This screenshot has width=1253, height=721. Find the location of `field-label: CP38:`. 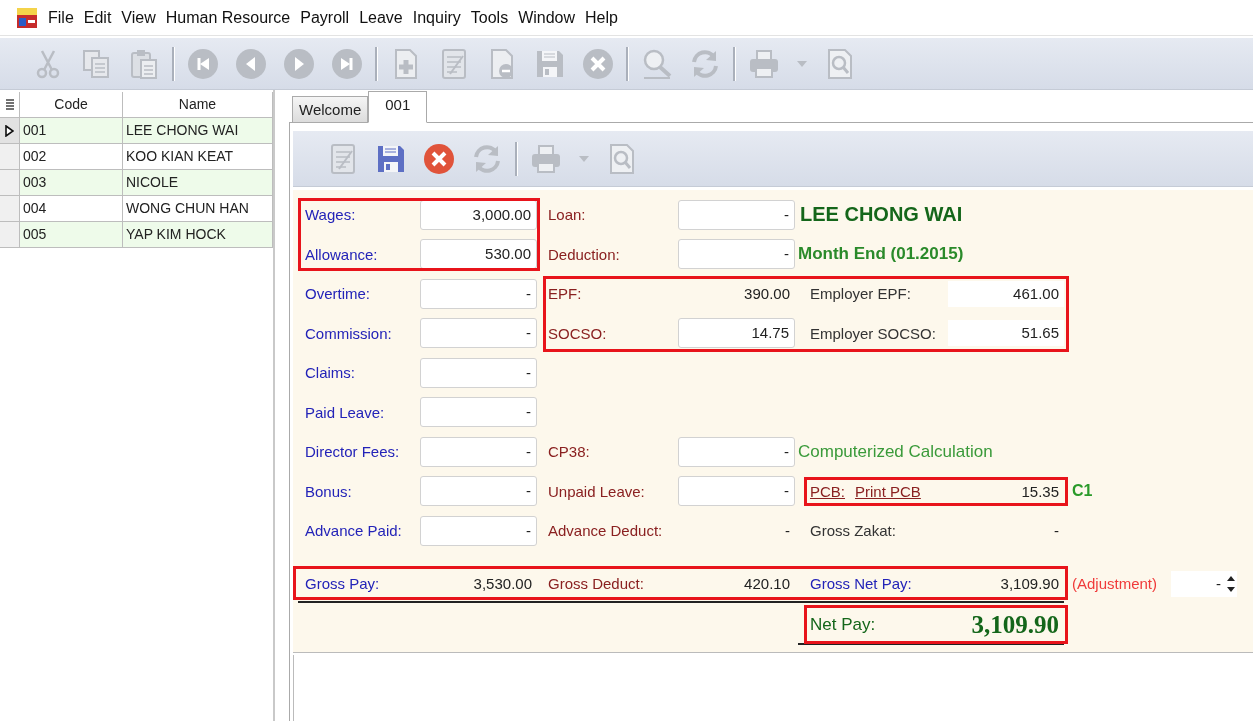

field-label: CP38: is located at coordinates (569, 452).